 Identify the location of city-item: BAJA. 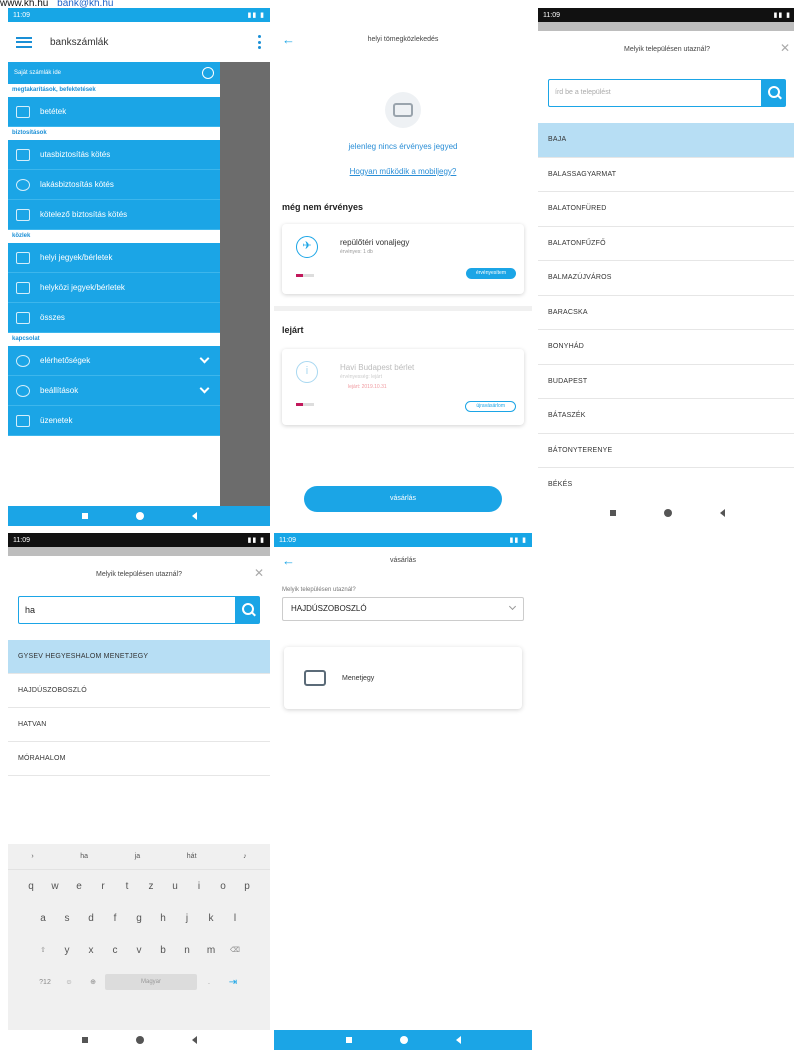
(666, 140).